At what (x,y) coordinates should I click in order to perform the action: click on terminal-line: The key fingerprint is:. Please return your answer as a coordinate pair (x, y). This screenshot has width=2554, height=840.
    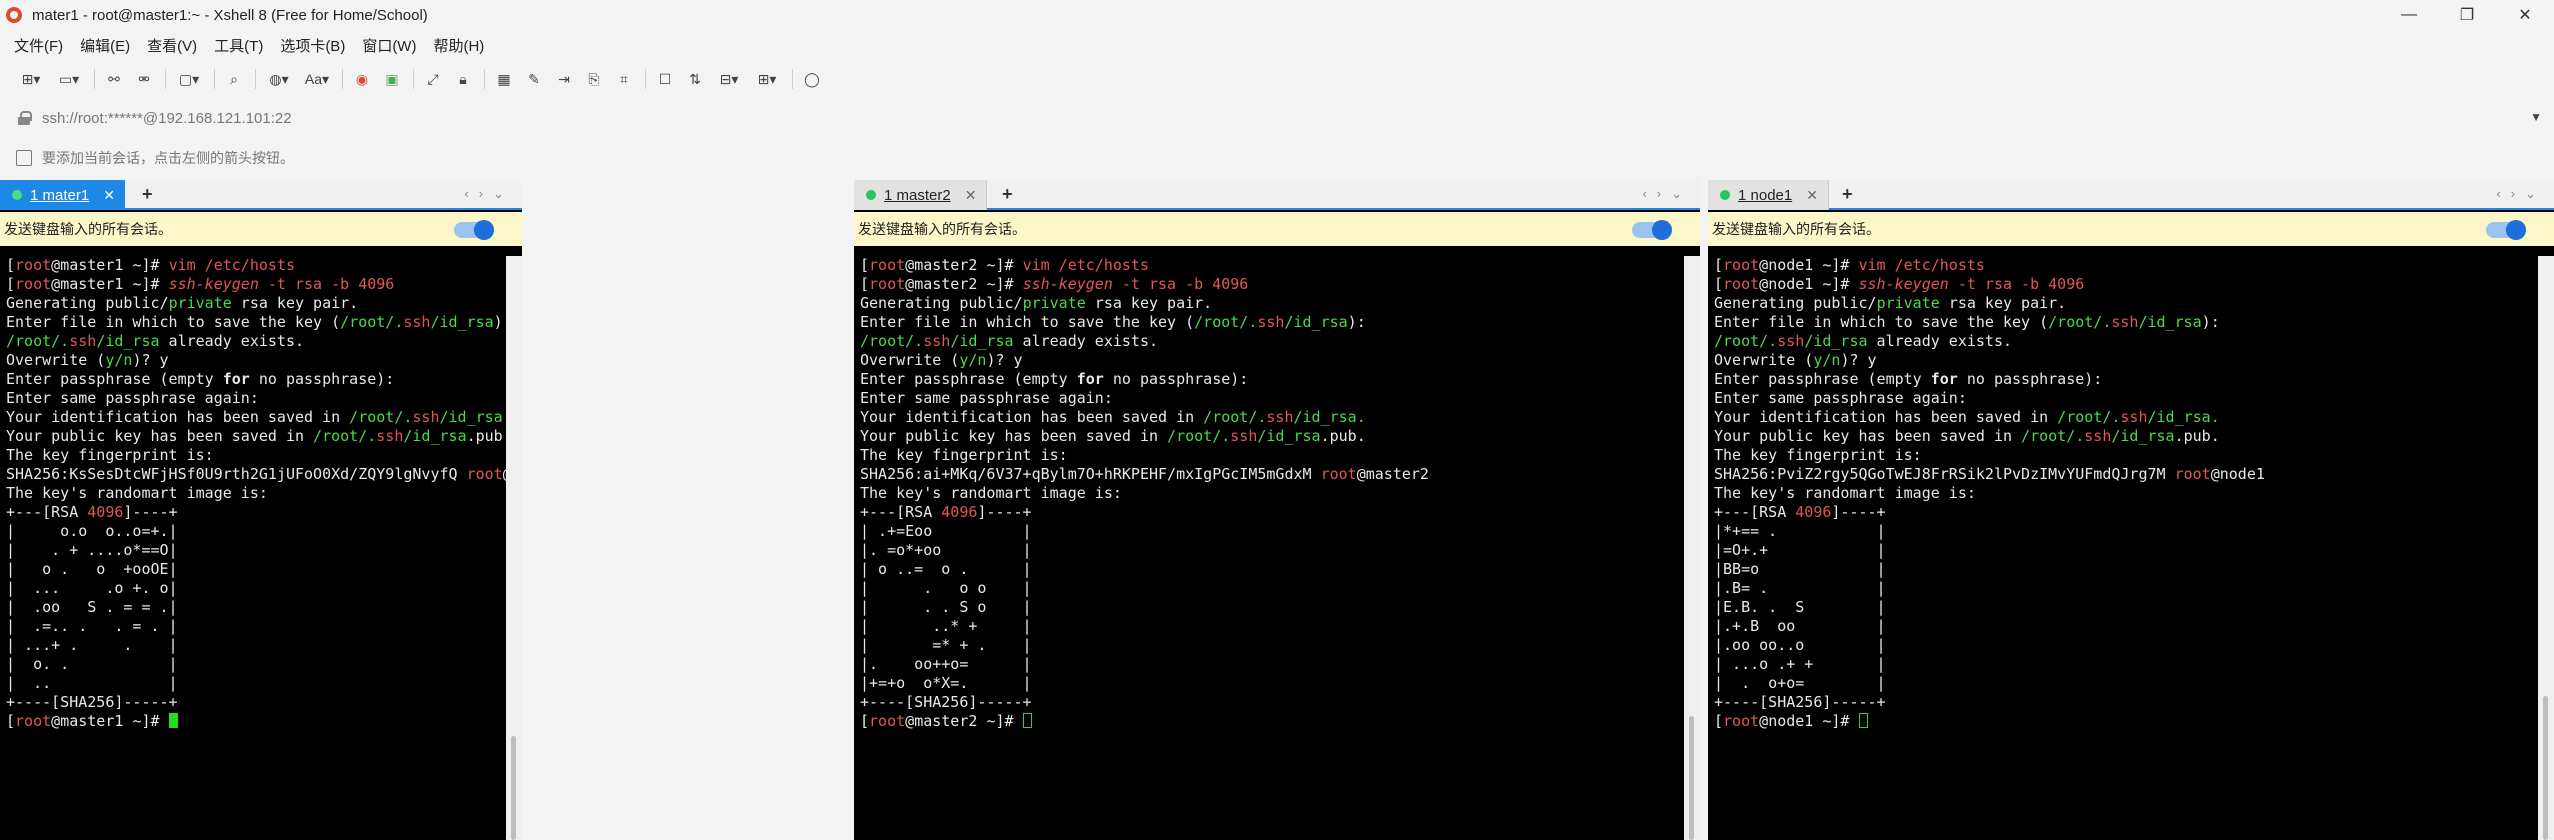
    Looking at the image, I should click on (2123, 455).